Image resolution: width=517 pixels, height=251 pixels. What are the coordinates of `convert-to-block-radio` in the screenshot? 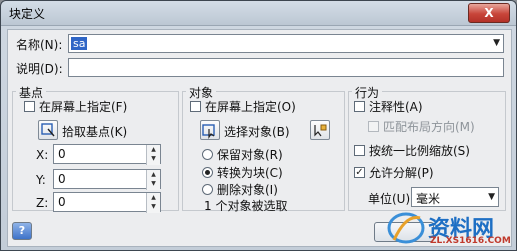 It's located at (207, 172).